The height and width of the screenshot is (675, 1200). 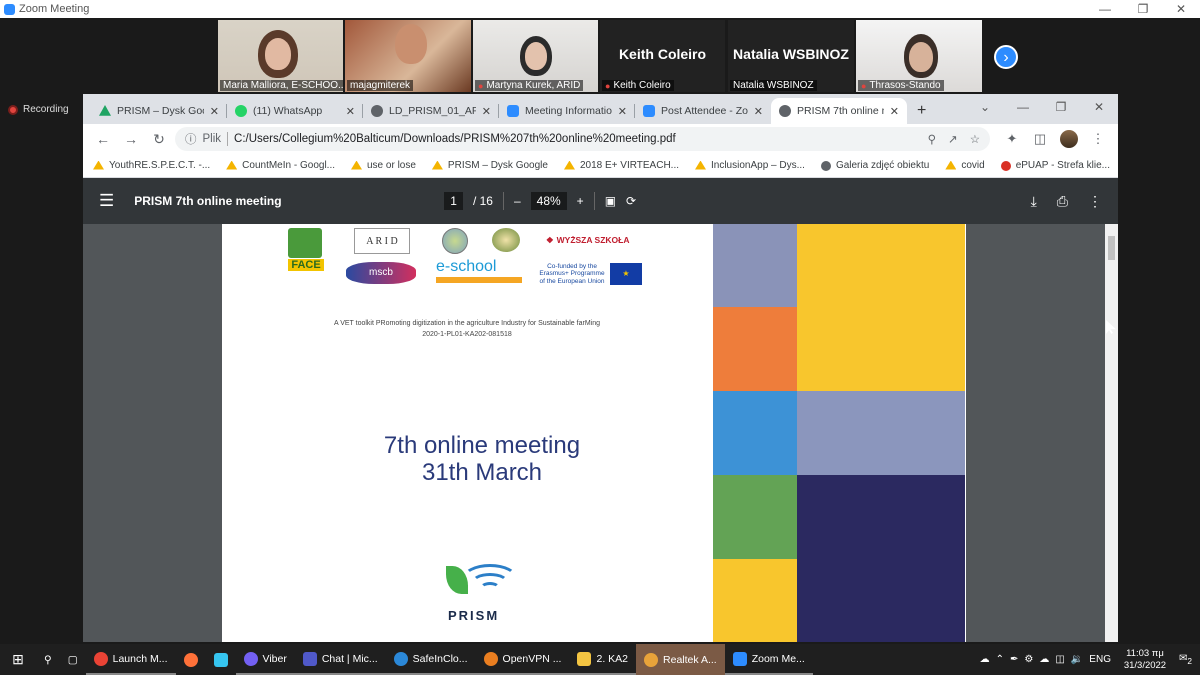 What do you see at coordinates (567, 111) in the screenshot?
I see `tab-meeting-information: Meeting Informatio ✕` at bounding box center [567, 111].